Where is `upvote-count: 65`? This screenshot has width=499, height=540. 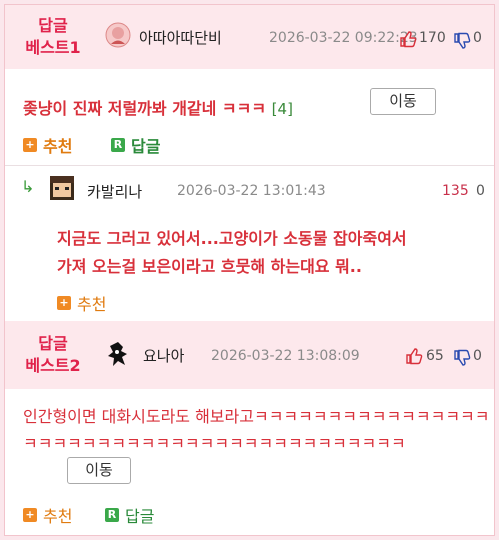
upvote-count: 65 is located at coordinates (435, 356).